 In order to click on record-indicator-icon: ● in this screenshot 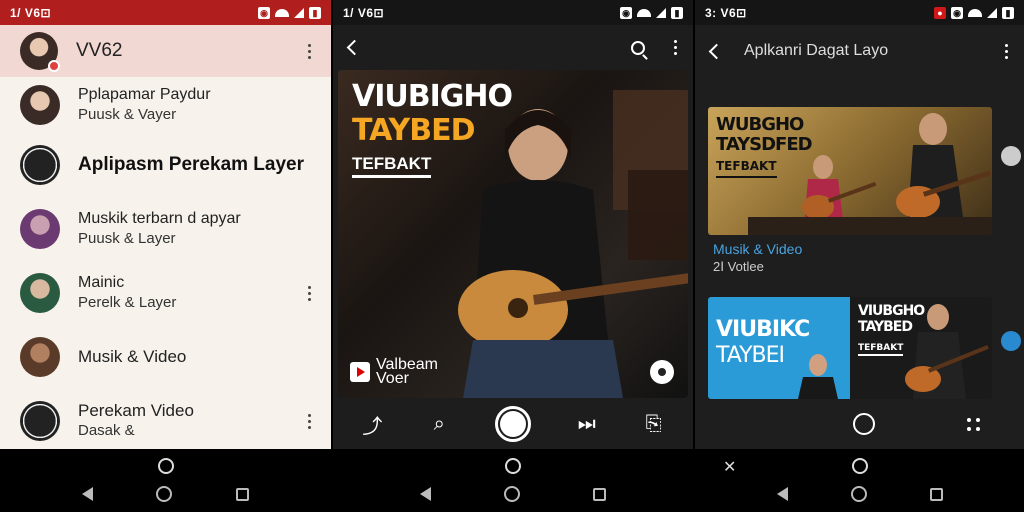, I will do `click(940, 12)`.